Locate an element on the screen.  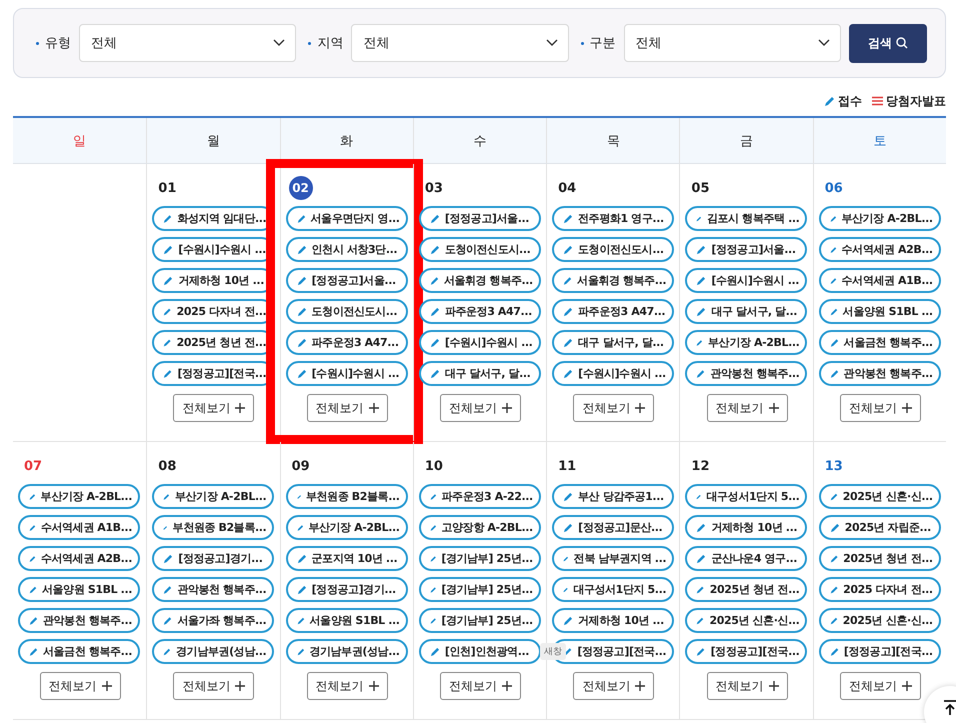
arrow-up-icon is located at coordinates (949, 708).